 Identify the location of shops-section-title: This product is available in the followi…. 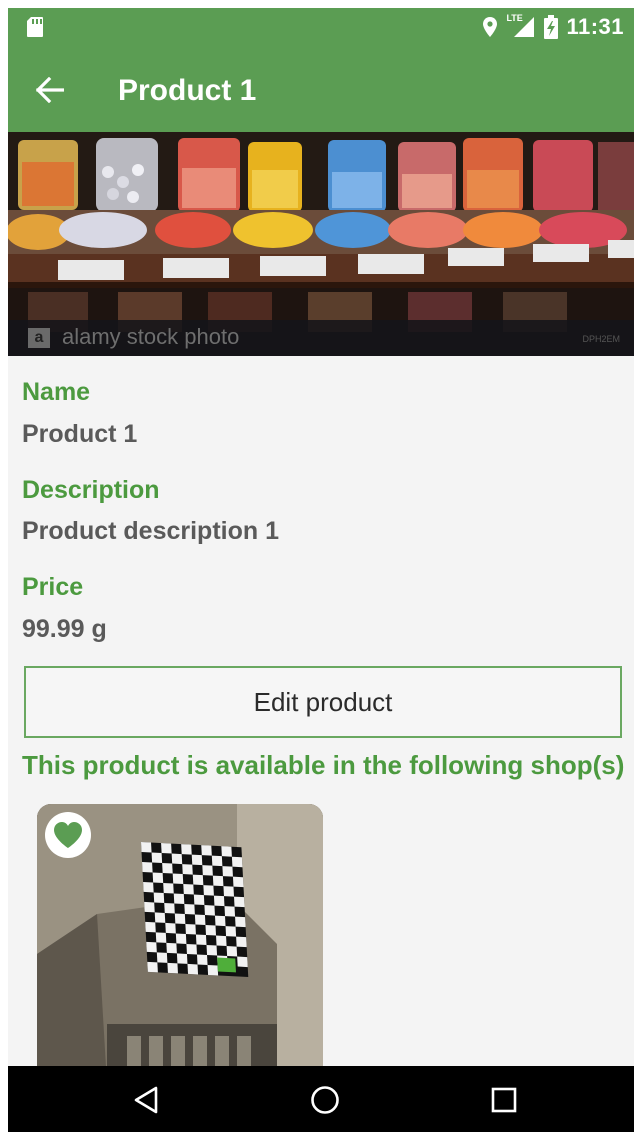
(323, 765).